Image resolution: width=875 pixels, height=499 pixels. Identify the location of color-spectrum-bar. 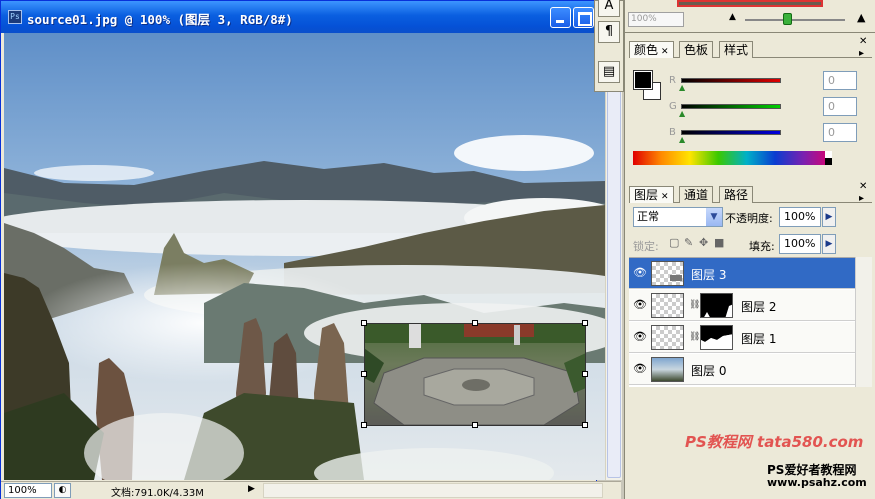
(732, 158).